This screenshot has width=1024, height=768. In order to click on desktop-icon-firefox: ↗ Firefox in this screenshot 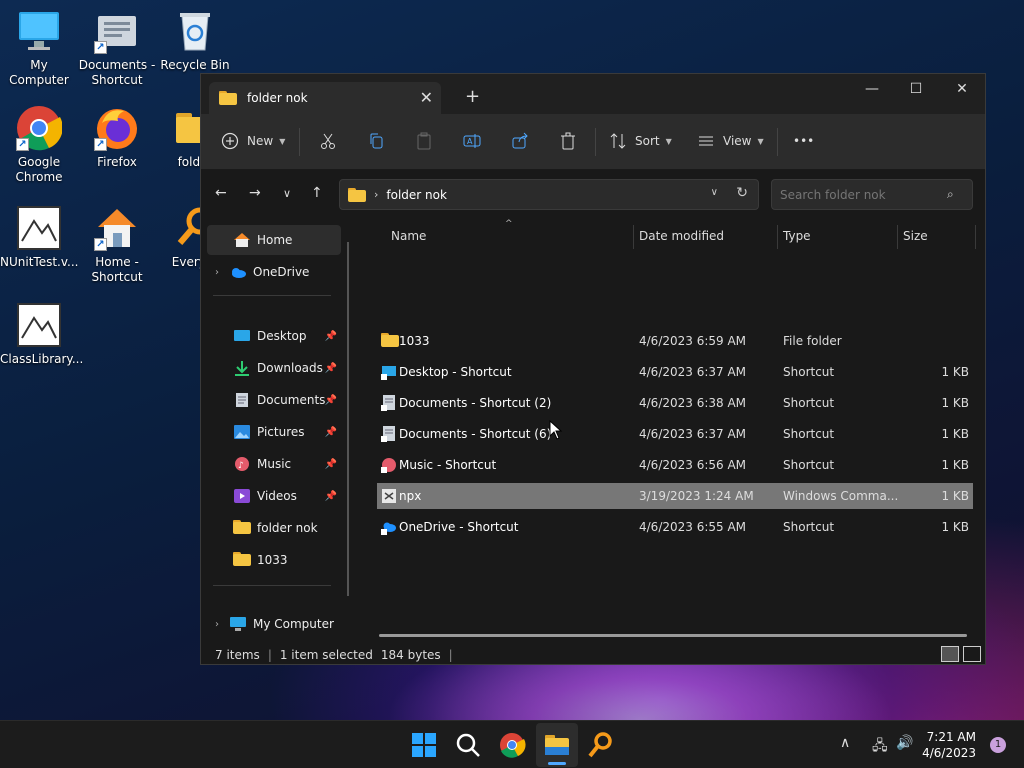, I will do `click(117, 137)`.